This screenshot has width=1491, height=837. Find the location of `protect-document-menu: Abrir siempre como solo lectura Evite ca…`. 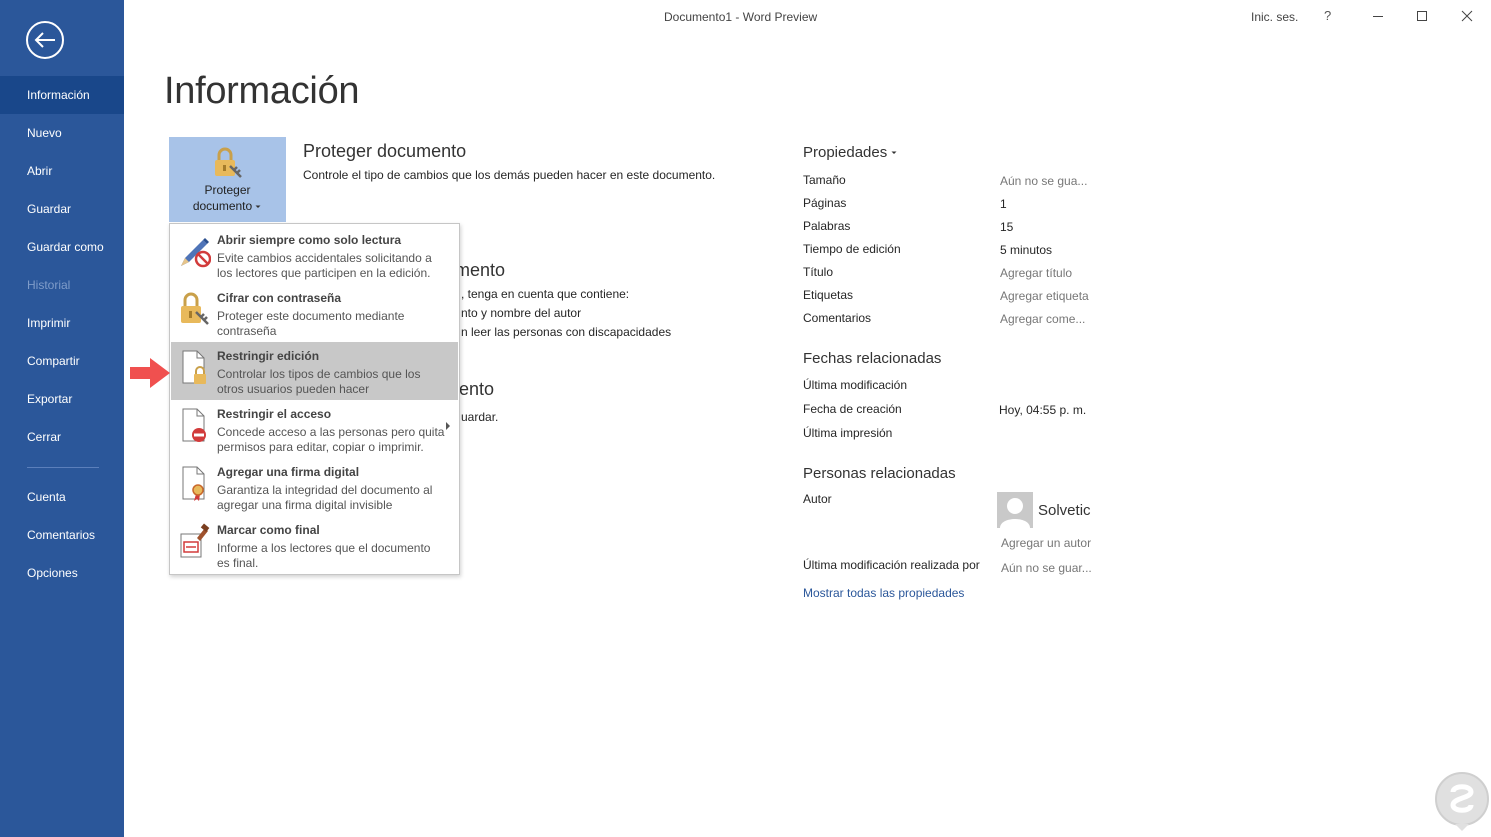

protect-document-menu: Abrir siempre como solo lectura Evite ca… is located at coordinates (314, 399).